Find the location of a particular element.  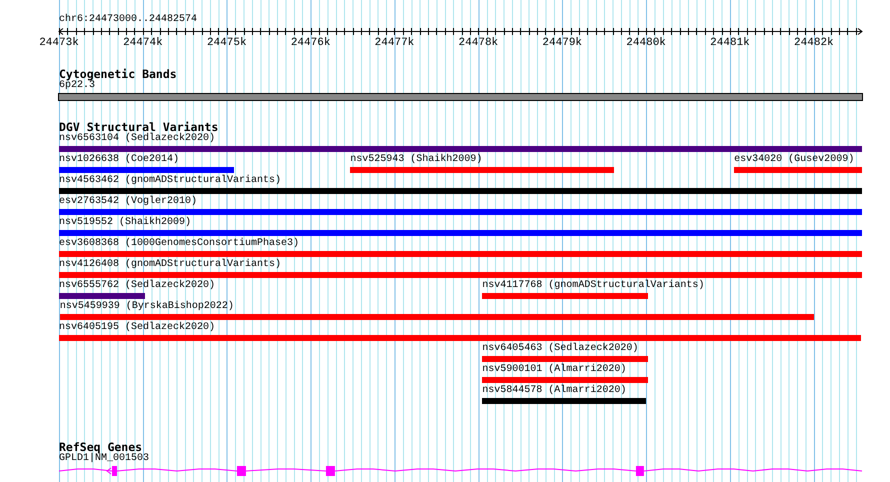

feature-label: nsv5459939 (ByrskaBishop2022) is located at coordinates (147, 307).